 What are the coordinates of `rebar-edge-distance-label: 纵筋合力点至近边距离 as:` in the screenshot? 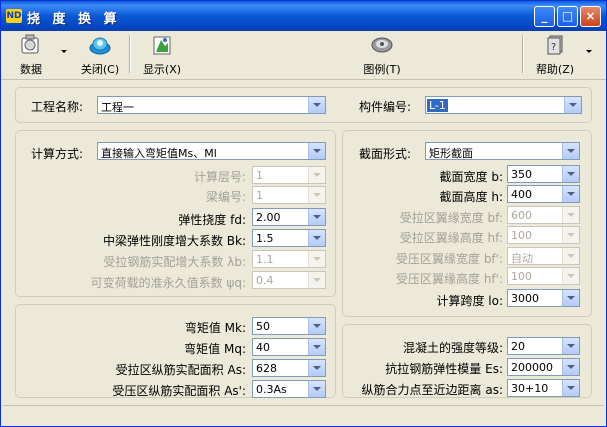 It's located at (432, 390).